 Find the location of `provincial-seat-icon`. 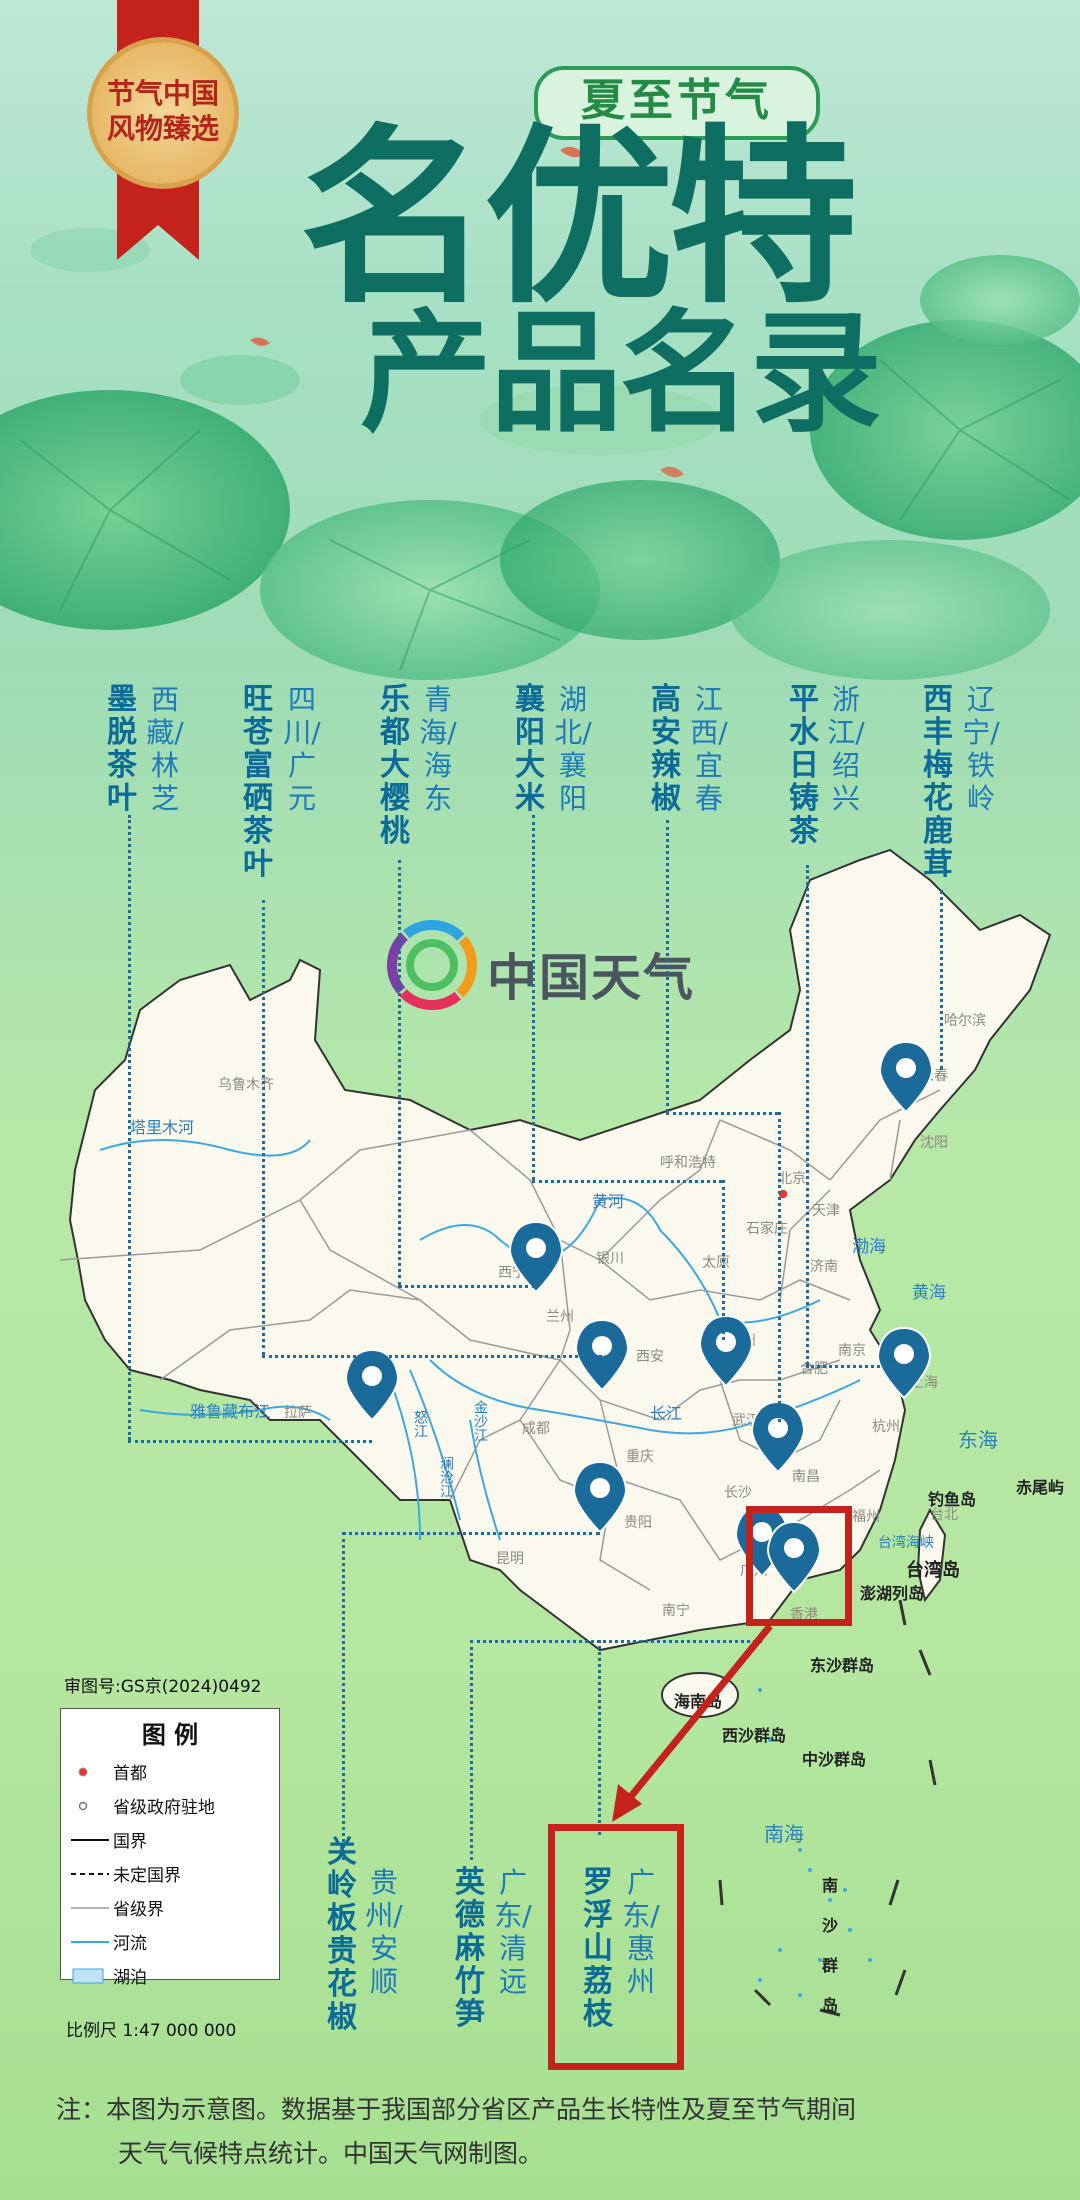

provincial-seat-icon is located at coordinates (91, 1808).